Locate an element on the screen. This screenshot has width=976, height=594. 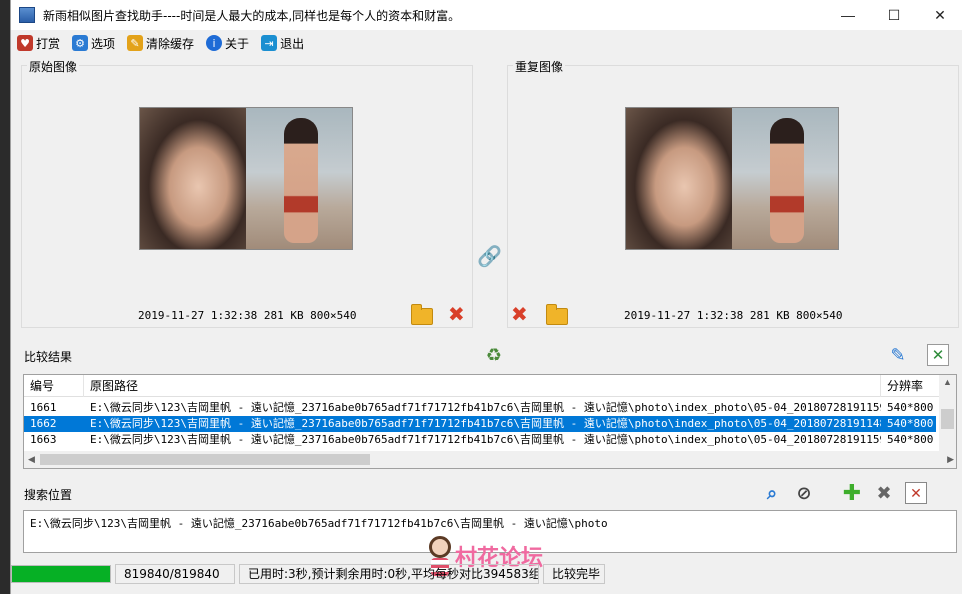
exit-door-icon: ⇥ is located at coordinates (269, 43).